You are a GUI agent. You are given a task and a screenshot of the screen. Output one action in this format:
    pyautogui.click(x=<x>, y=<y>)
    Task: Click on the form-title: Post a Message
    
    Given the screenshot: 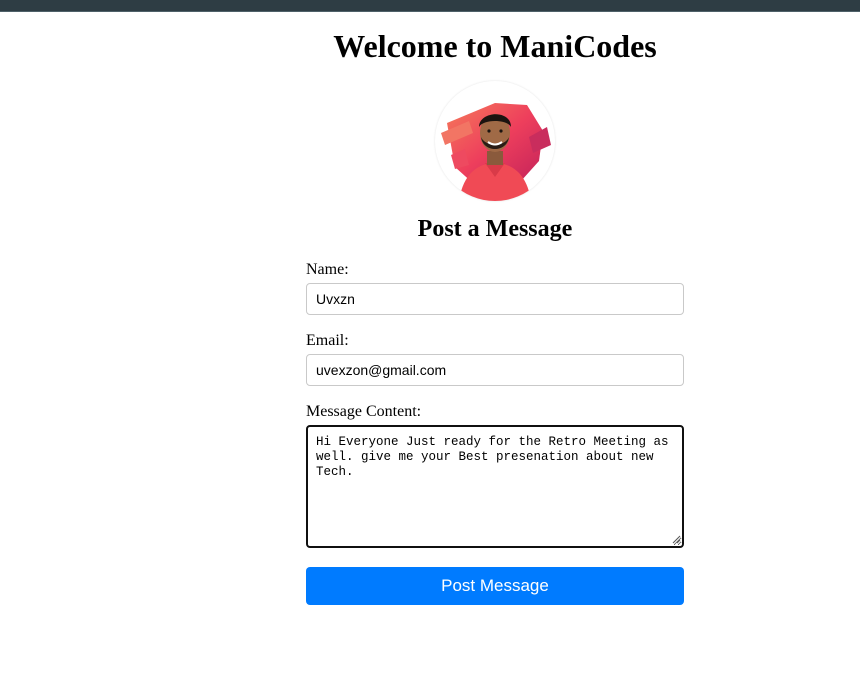 What is the action you would take?
    pyautogui.click(x=495, y=229)
    